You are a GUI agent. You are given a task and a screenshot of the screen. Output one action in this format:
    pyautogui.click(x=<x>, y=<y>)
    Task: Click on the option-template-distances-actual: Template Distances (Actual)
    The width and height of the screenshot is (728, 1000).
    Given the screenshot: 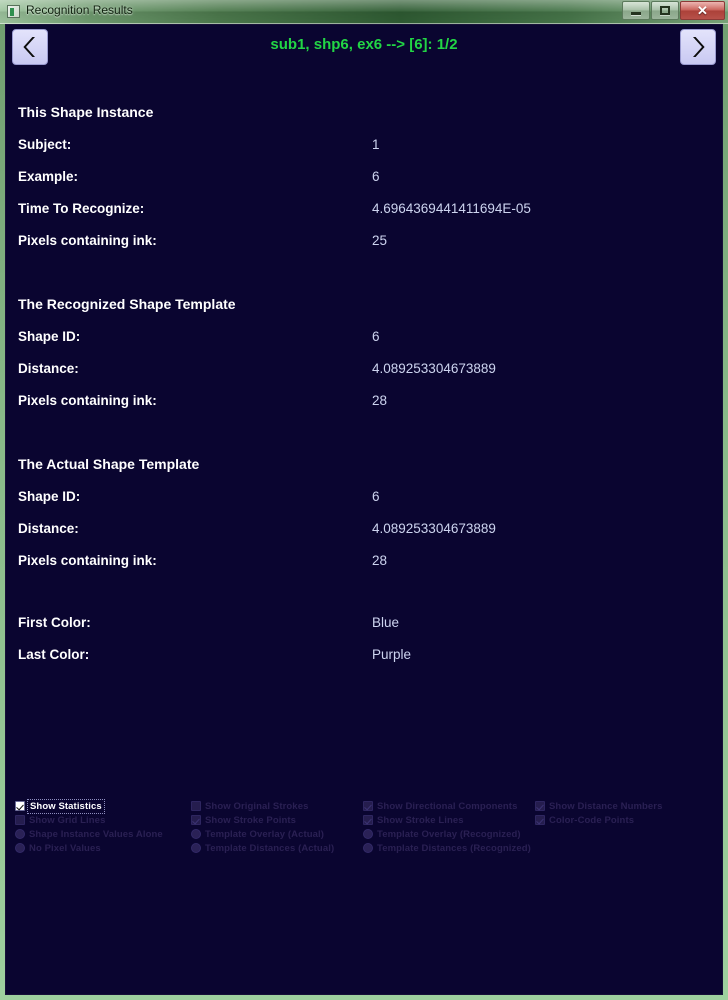 What is the action you would take?
    pyautogui.click(x=277, y=848)
    